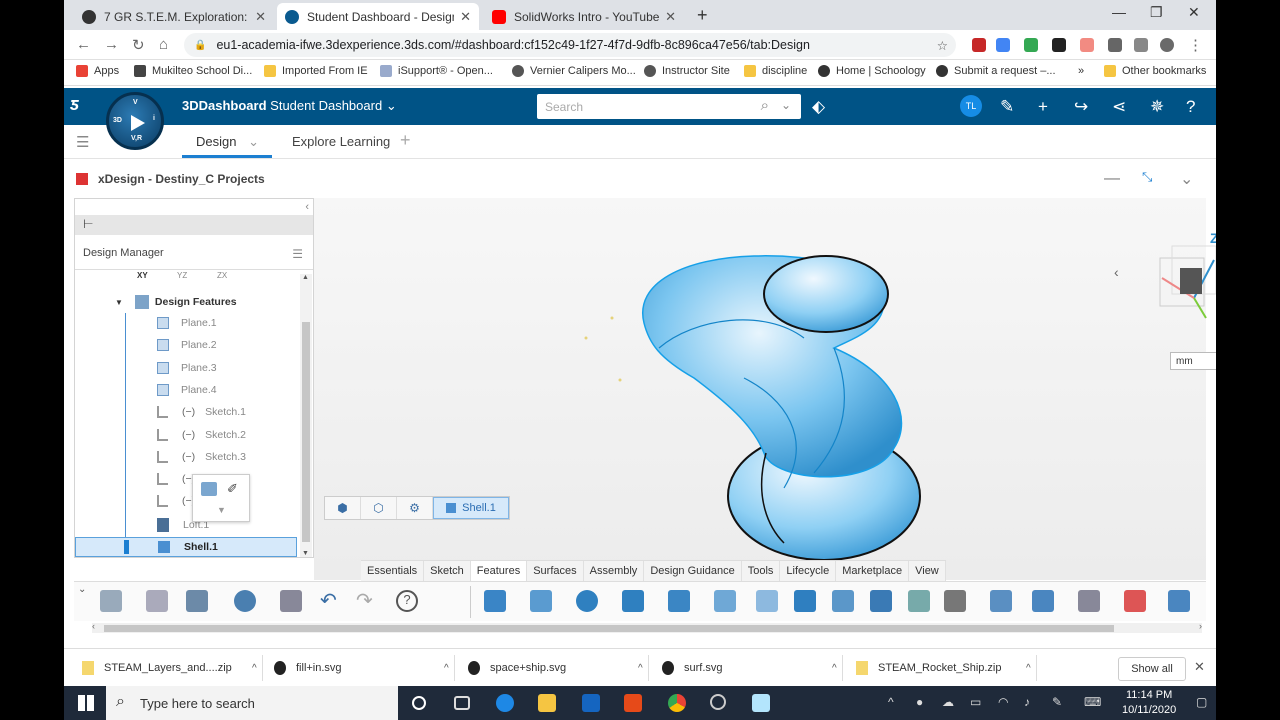 The height and width of the screenshot is (720, 1280). Describe the element at coordinates (227, 142) in the screenshot. I see `tab-design: Design ⌄` at that location.